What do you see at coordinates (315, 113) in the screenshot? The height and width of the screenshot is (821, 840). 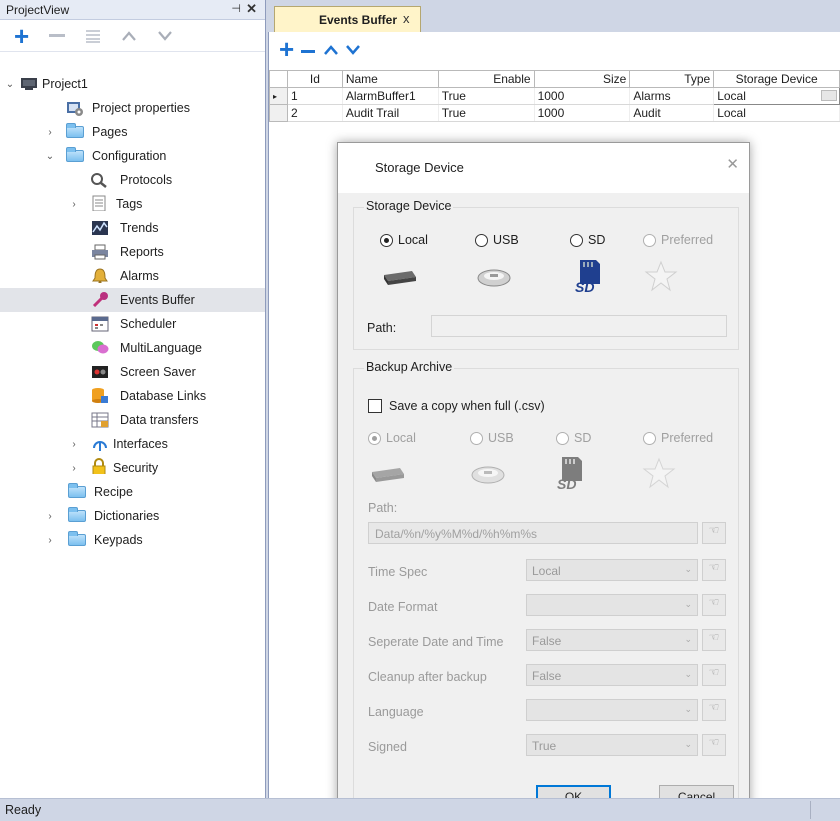 I see `table-cell: 2` at bounding box center [315, 113].